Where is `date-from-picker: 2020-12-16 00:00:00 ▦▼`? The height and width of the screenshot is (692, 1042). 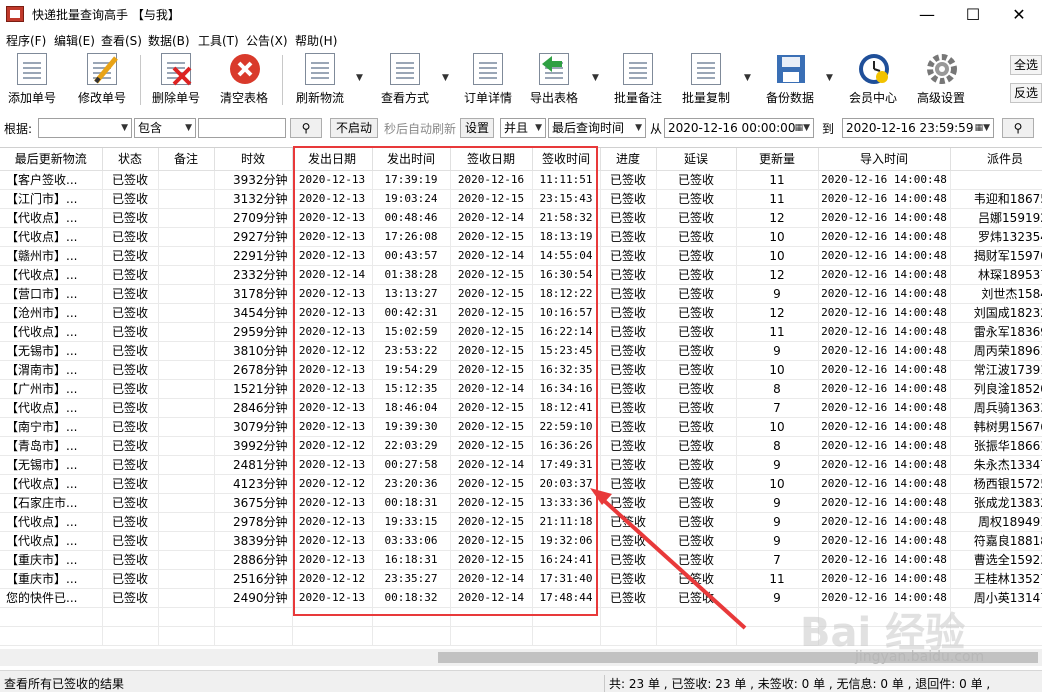
date-from-picker: 2020-12-16 00:00:00 ▦▼ is located at coordinates (739, 128).